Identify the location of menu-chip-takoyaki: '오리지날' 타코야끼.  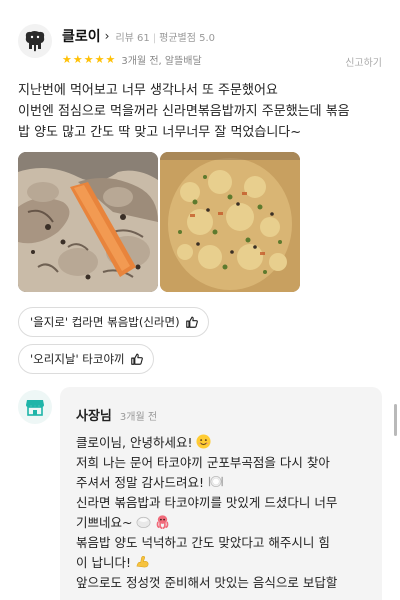
(86, 359).